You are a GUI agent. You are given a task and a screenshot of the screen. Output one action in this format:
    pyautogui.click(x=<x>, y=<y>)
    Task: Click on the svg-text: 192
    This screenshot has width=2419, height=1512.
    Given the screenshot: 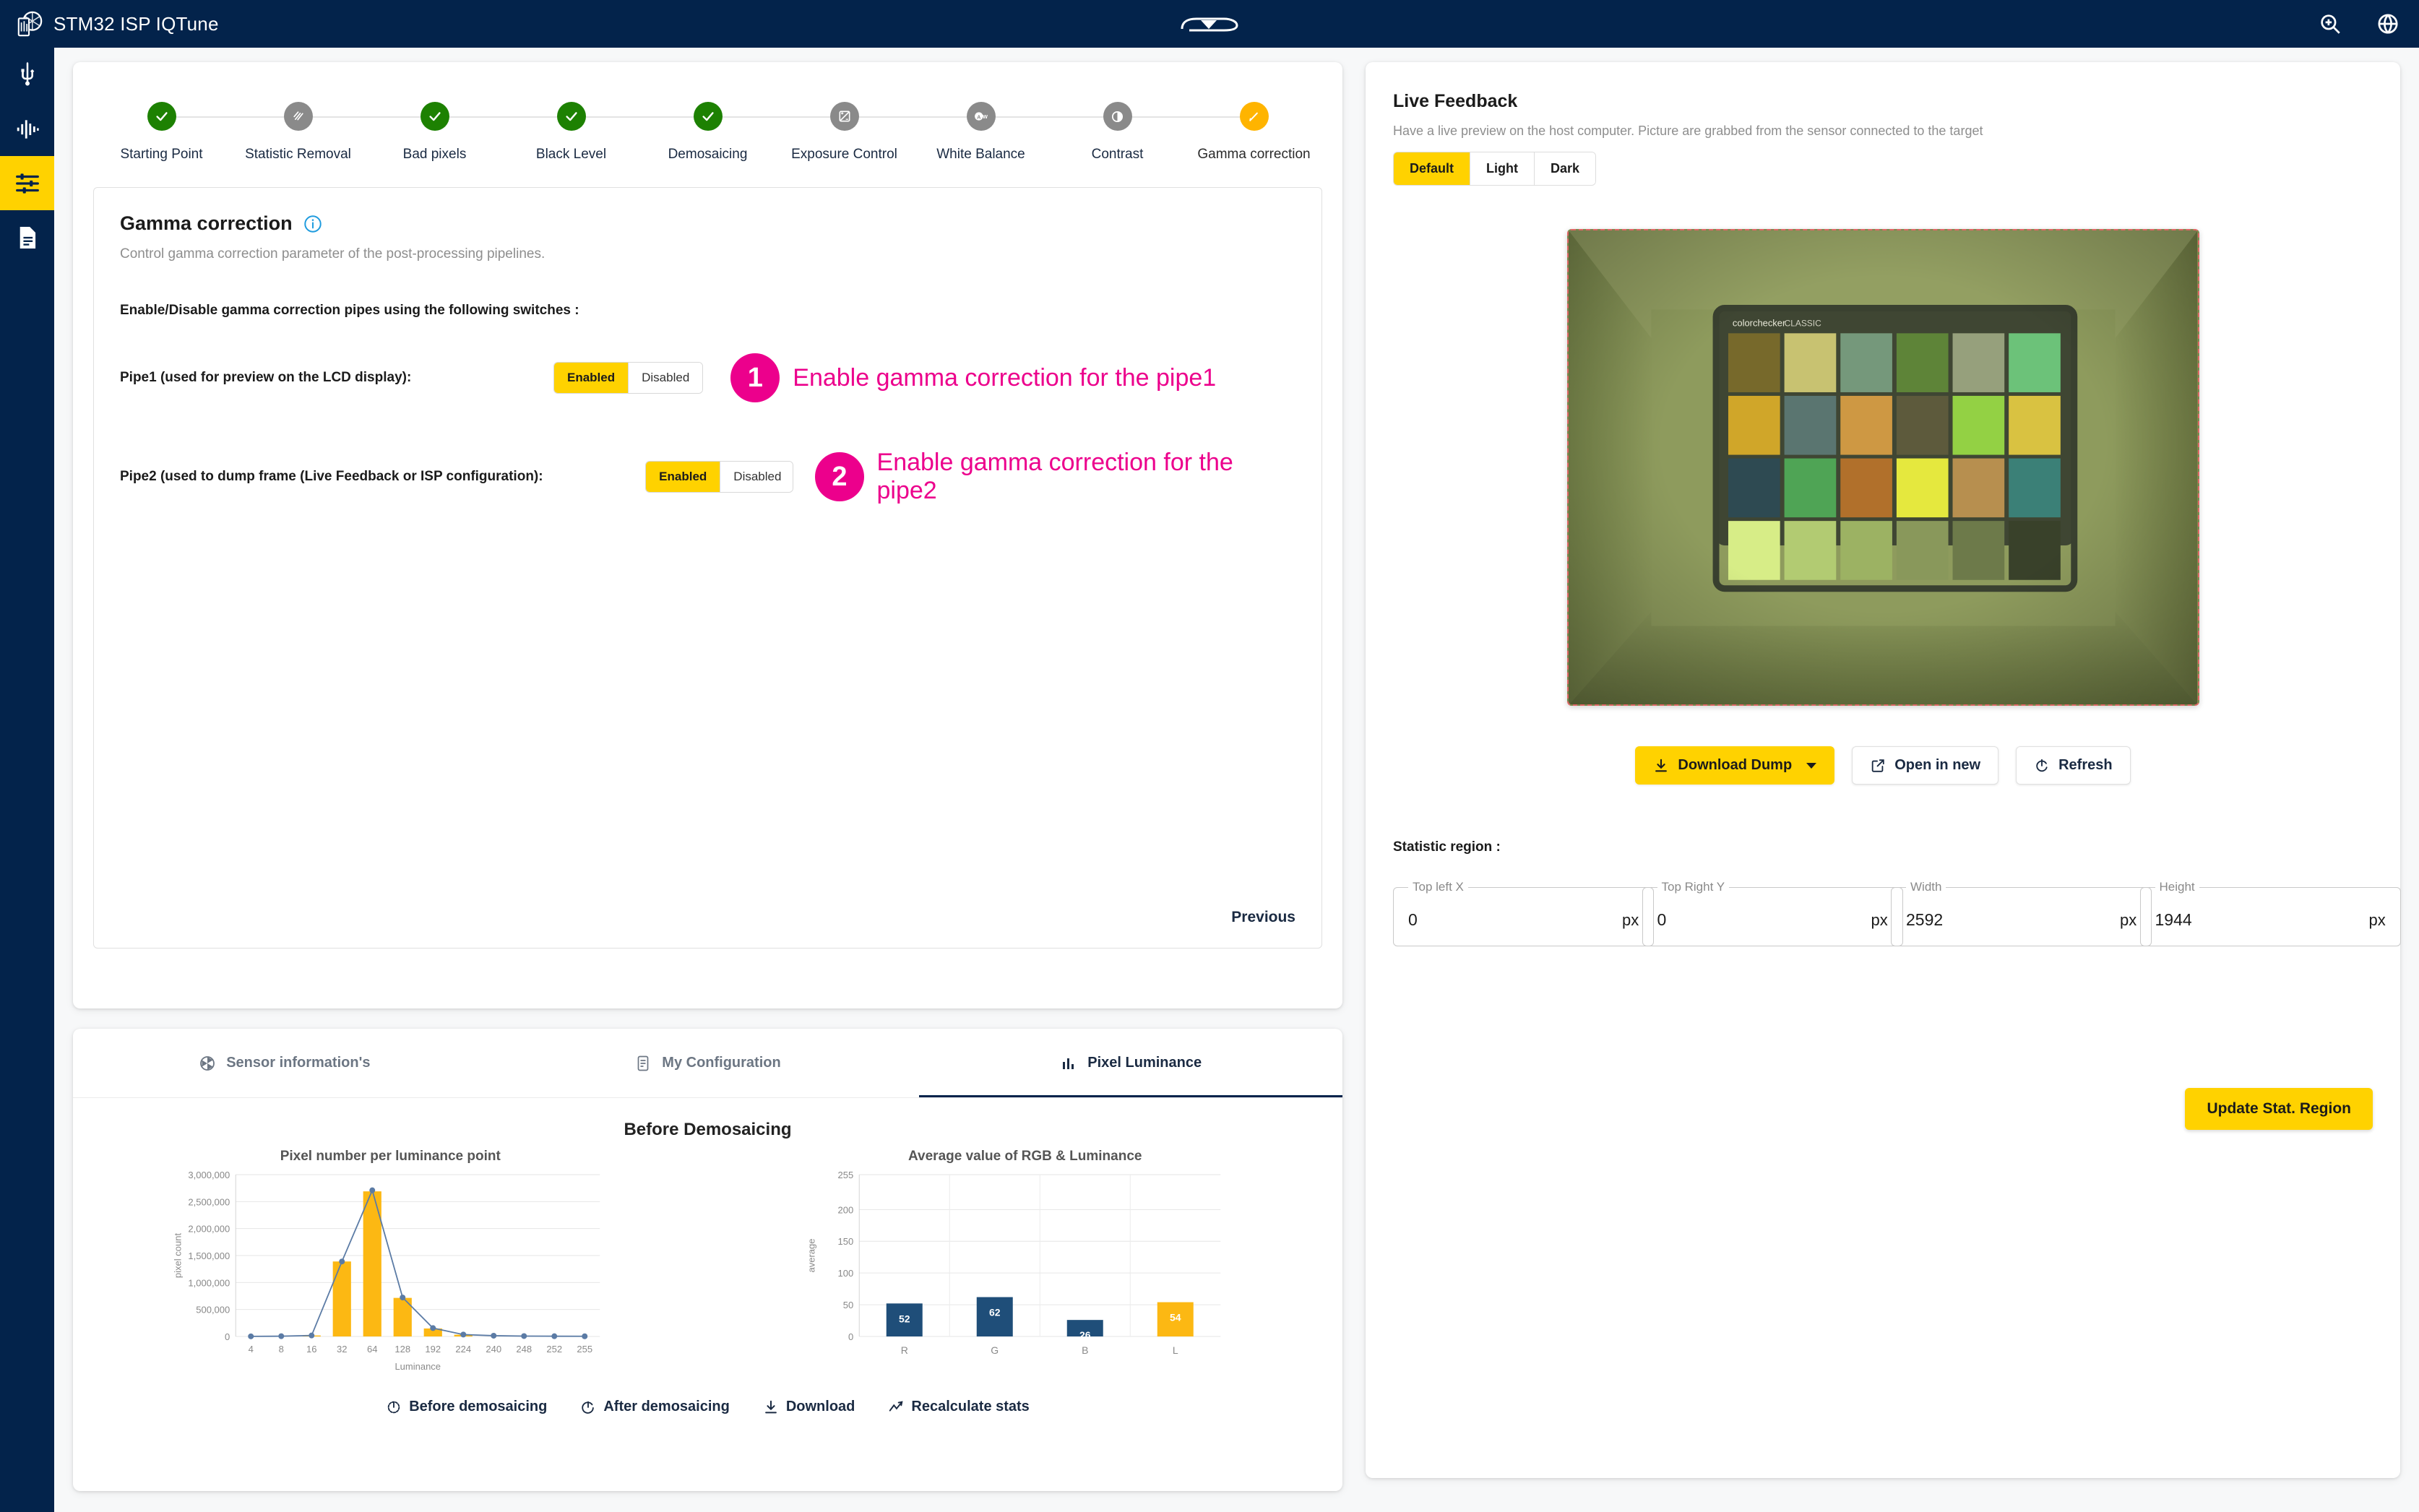 What is the action you would take?
    pyautogui.click(x=433, y=1349)
    